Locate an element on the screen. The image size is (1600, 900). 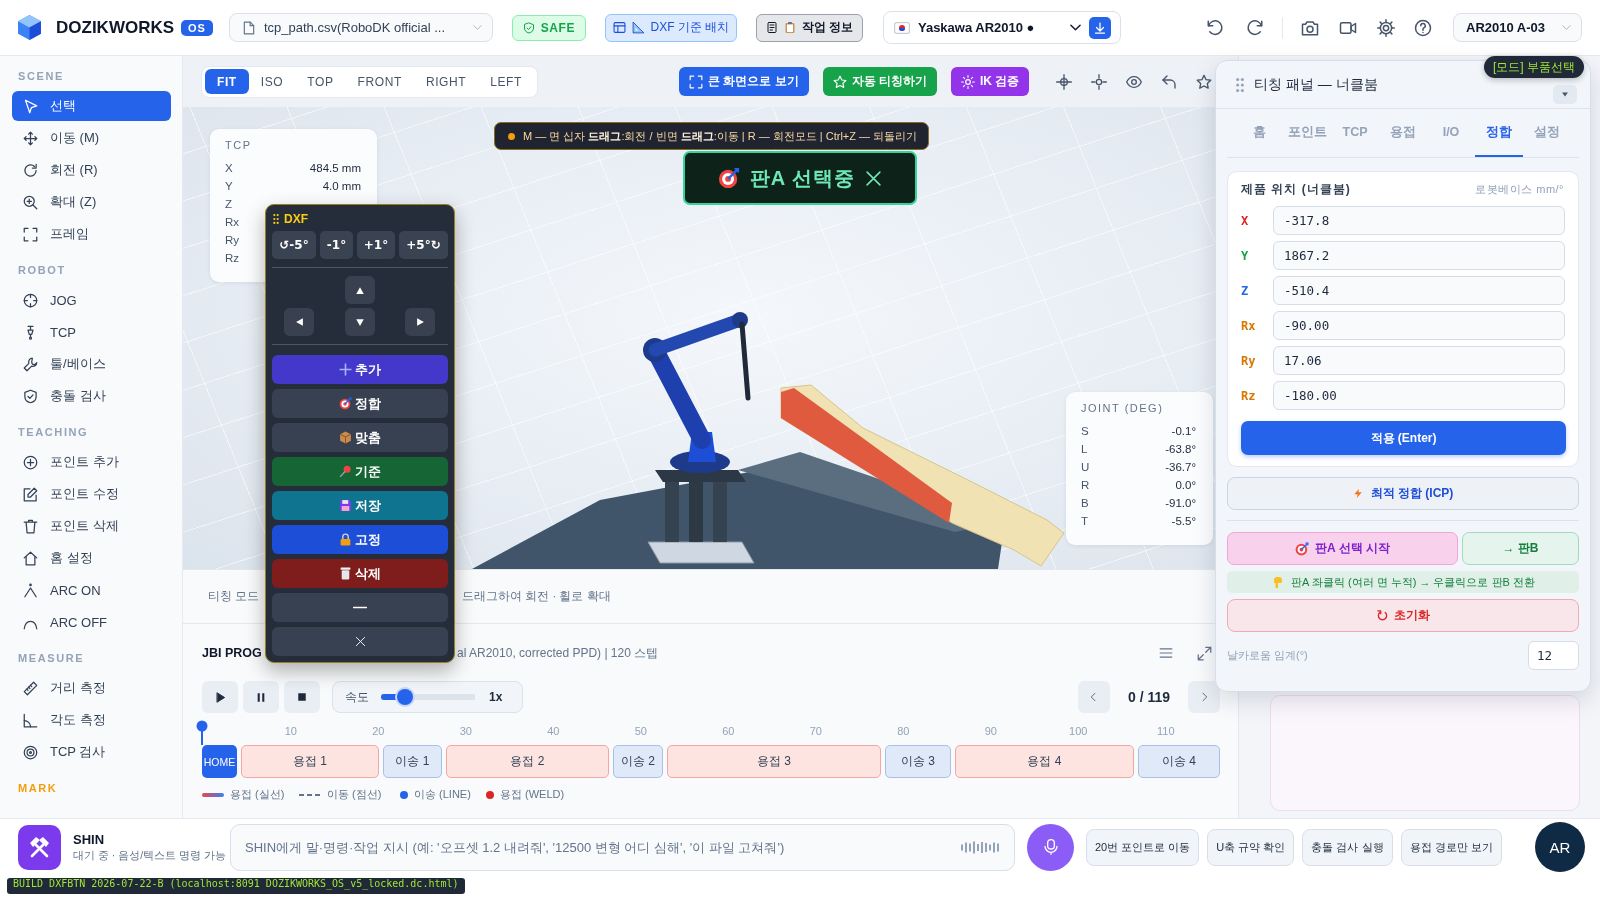
speed-slider-thumb is located at coordinates (404, 697).